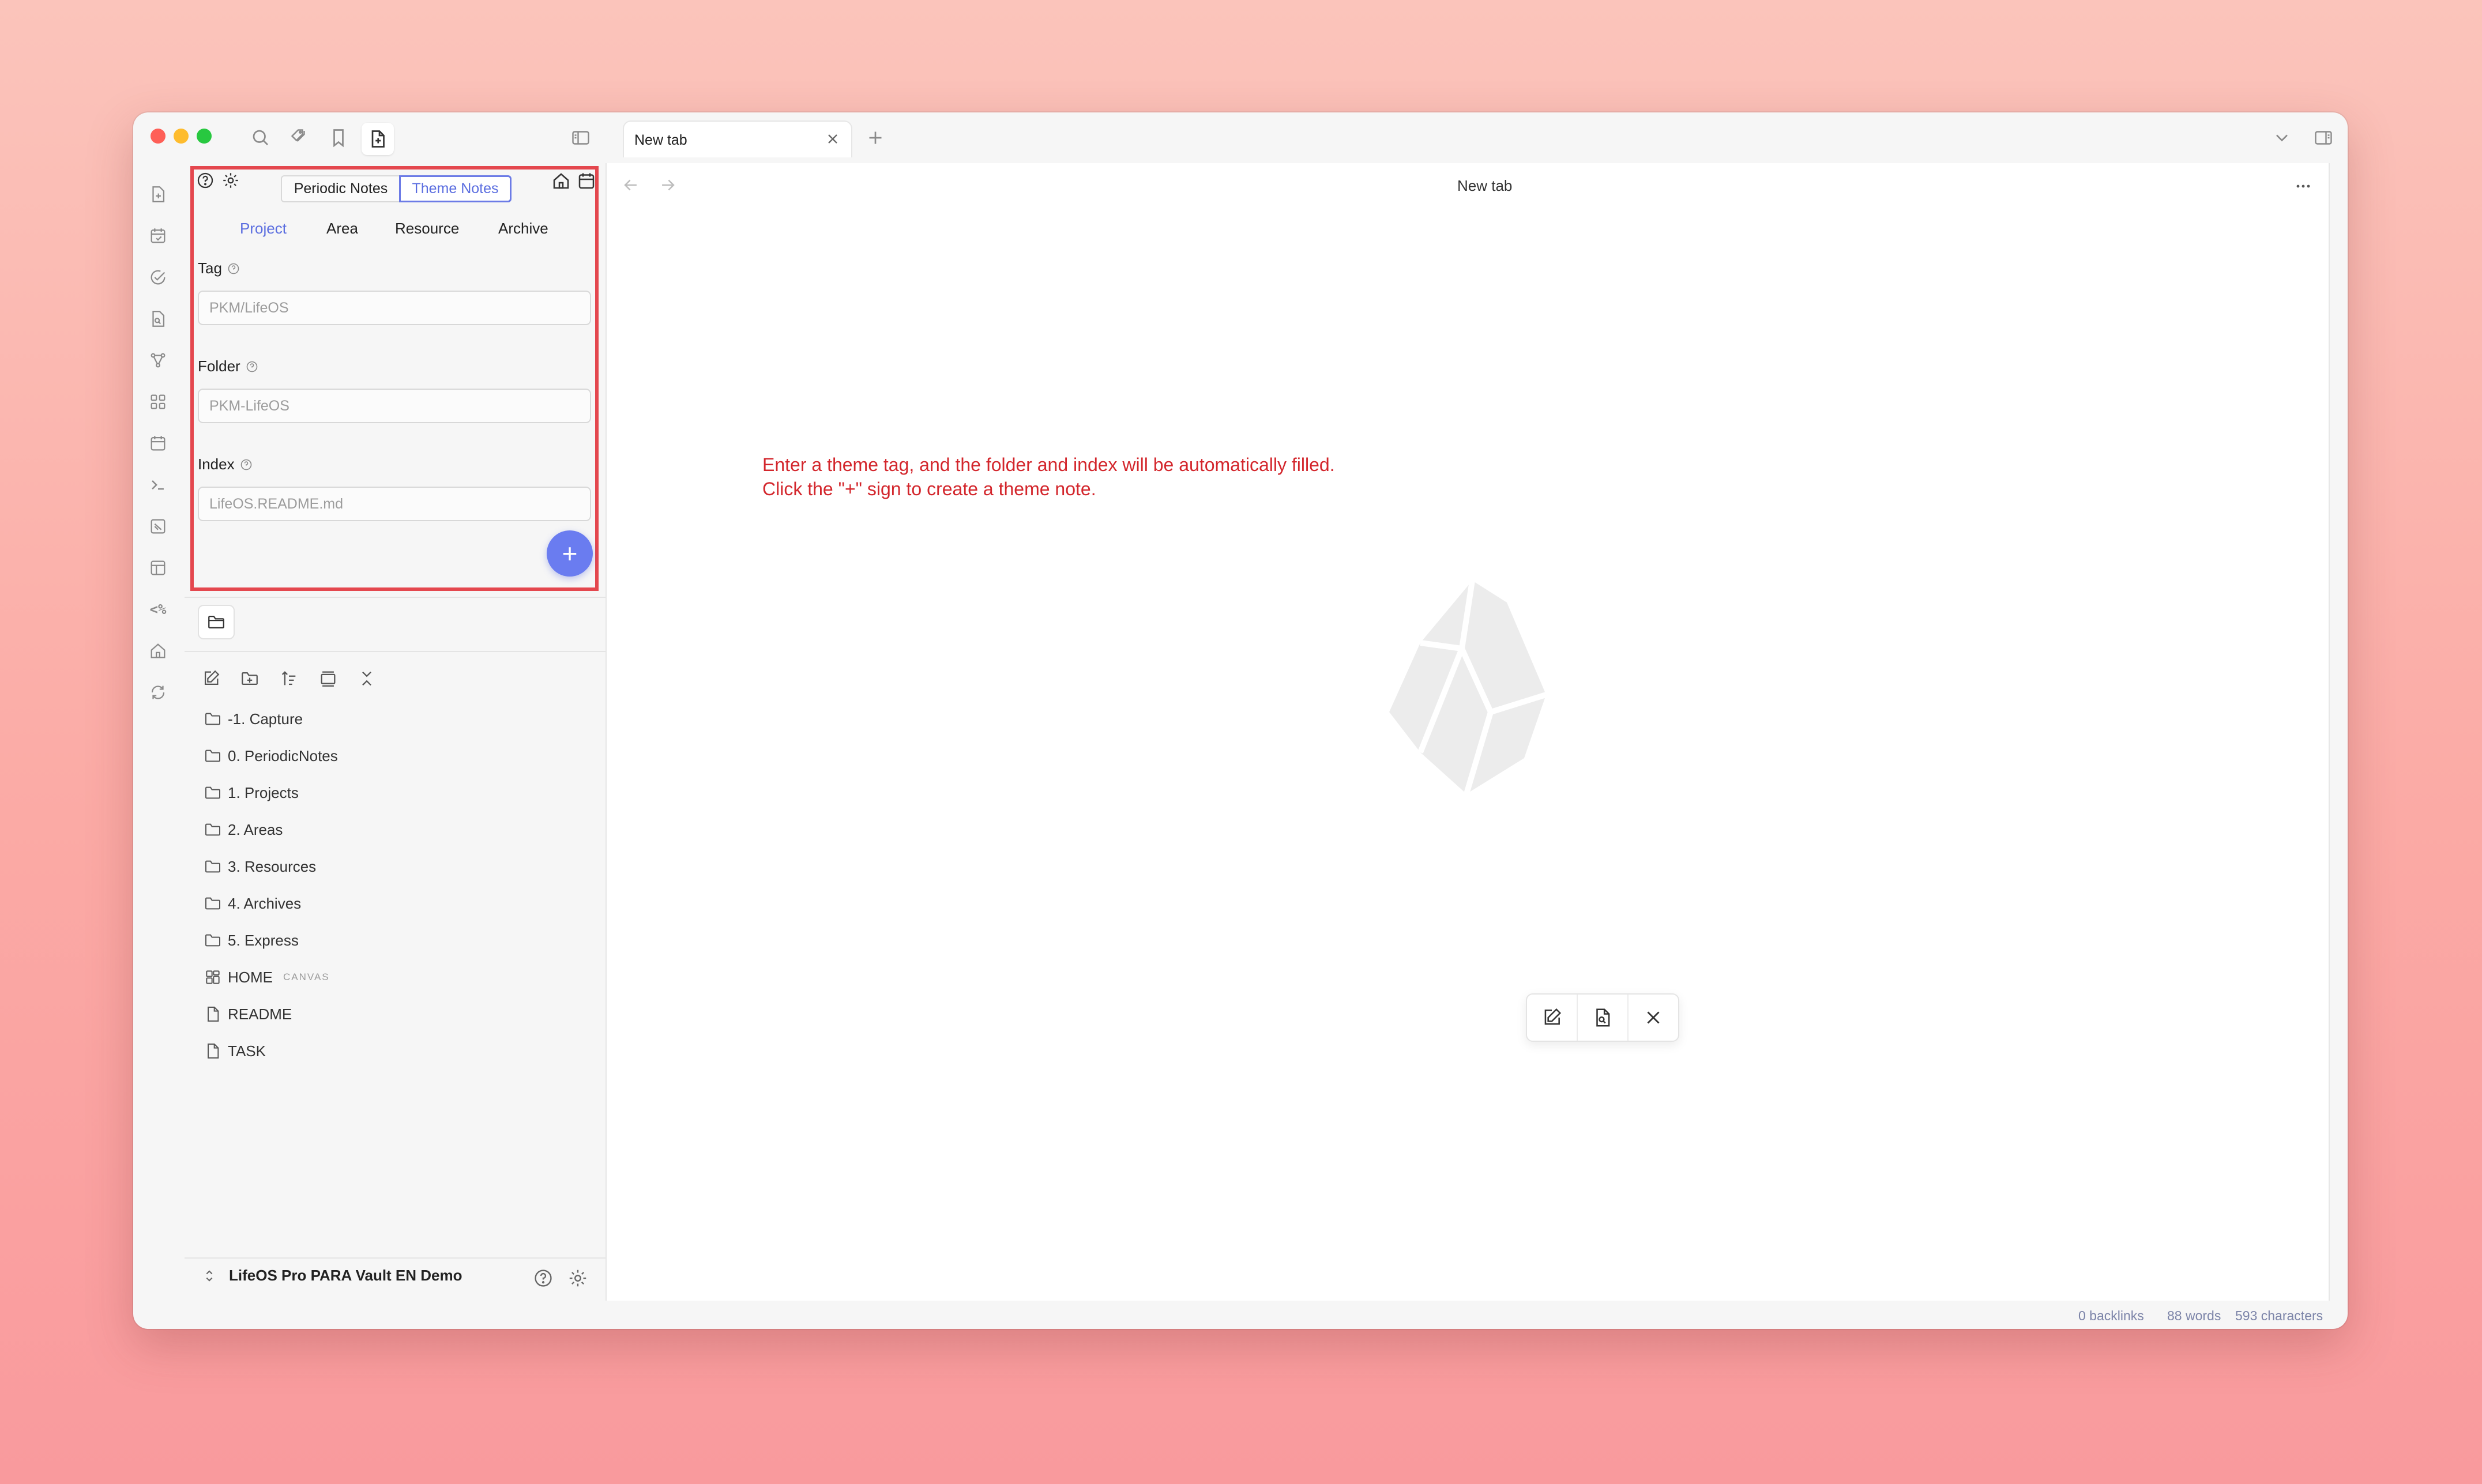 This screenshot has width=2482, height=1484. Describe the element at coordinates (250, 977) in the screenshot. I see `tree-item-label: HOME` at that location.